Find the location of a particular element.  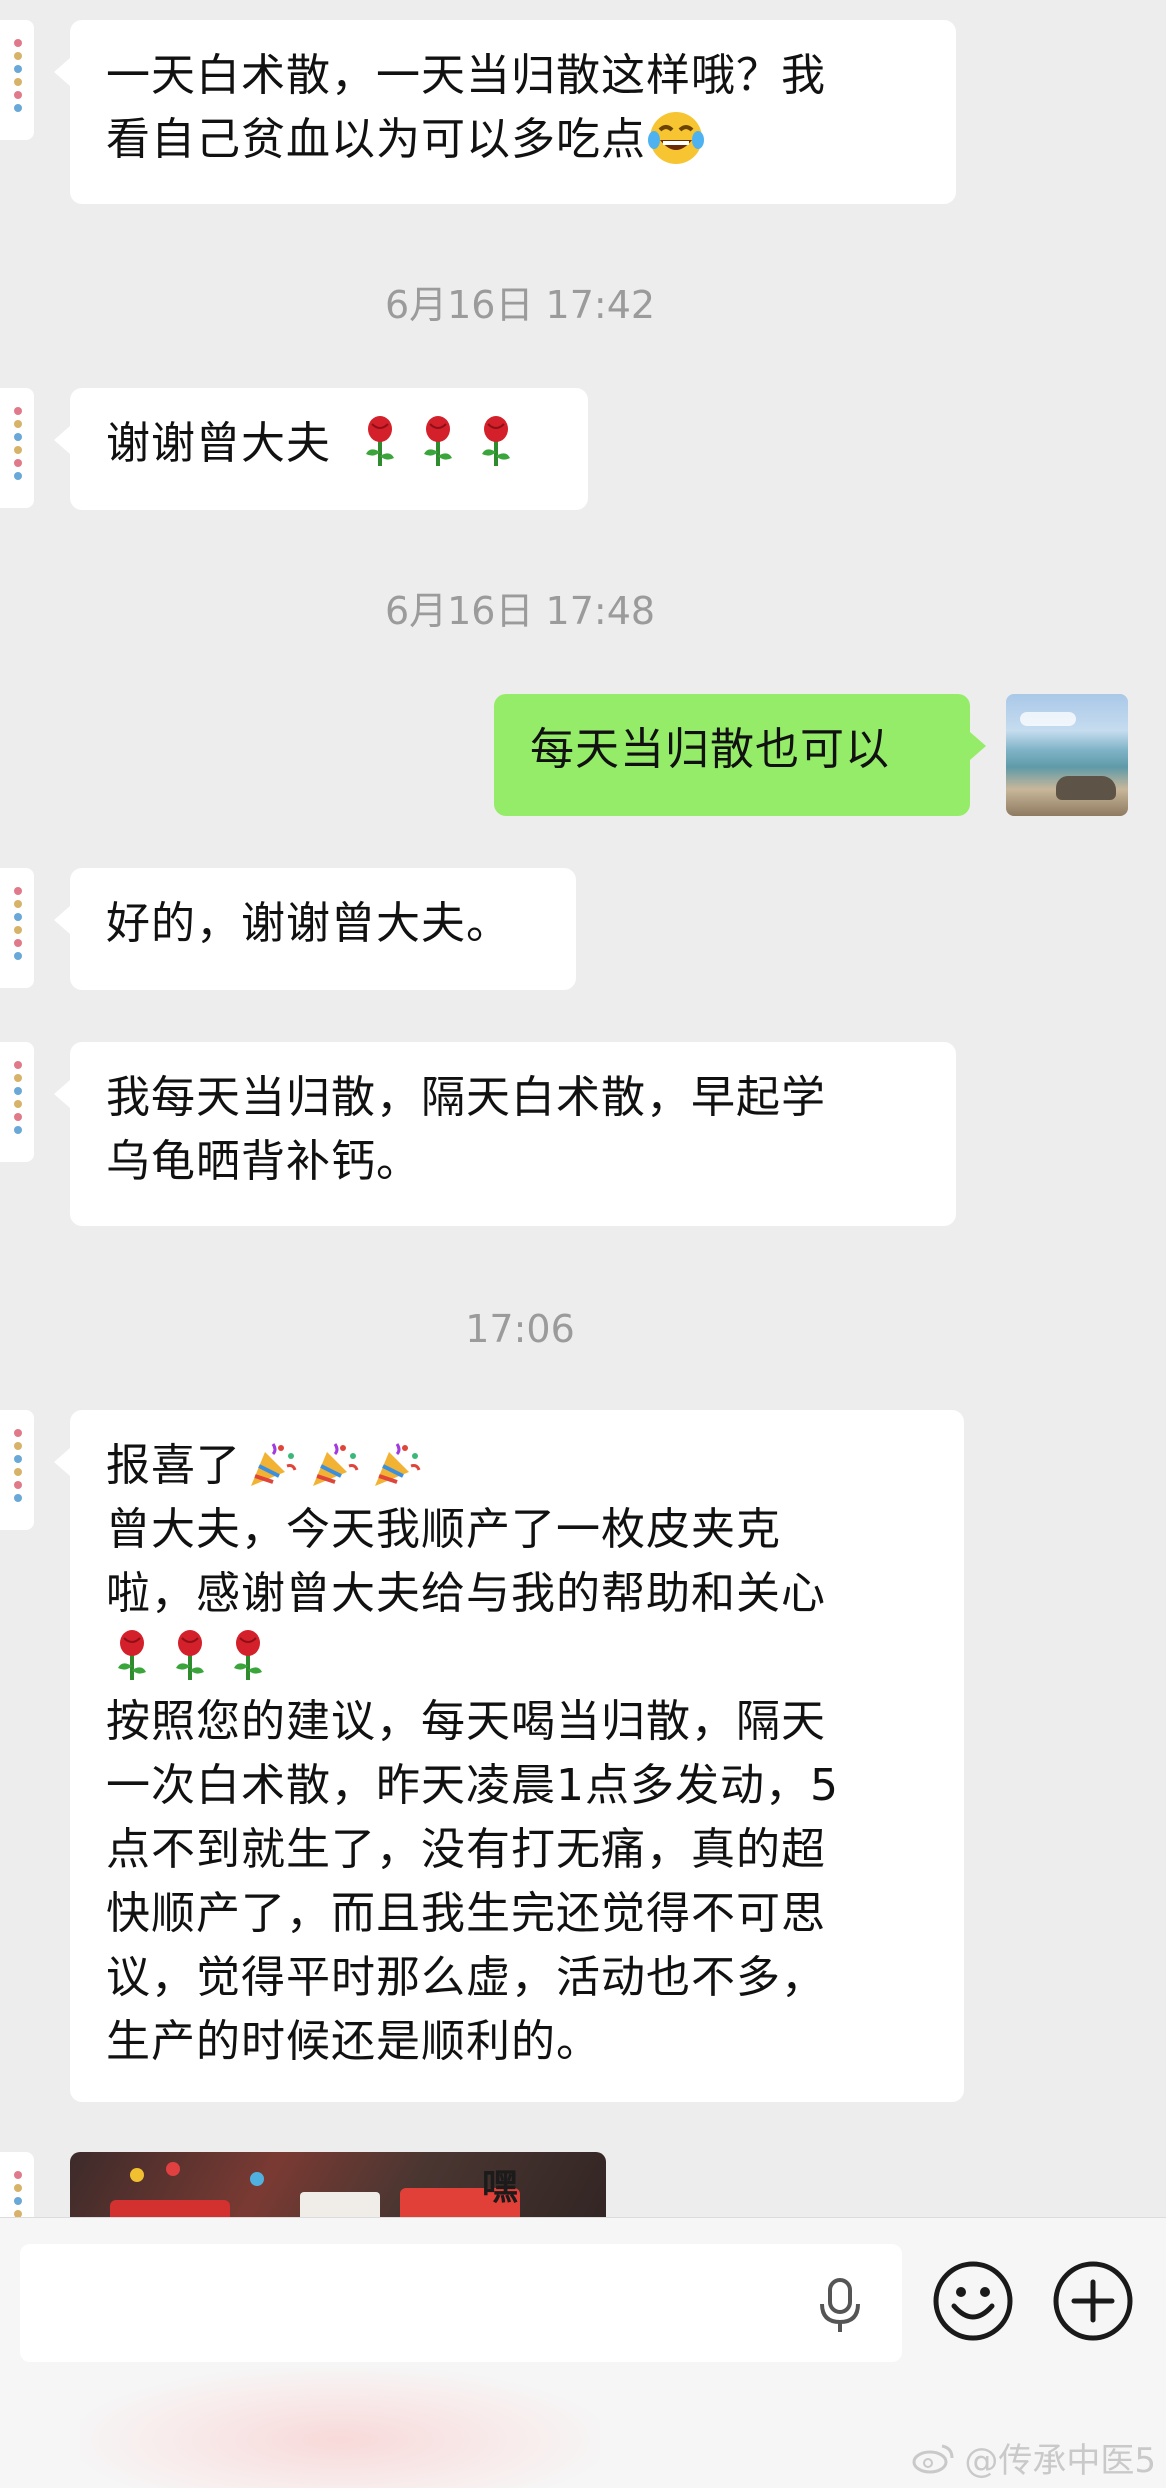

watermark: @传承中医5 is located at coordinates (1034, 2457).